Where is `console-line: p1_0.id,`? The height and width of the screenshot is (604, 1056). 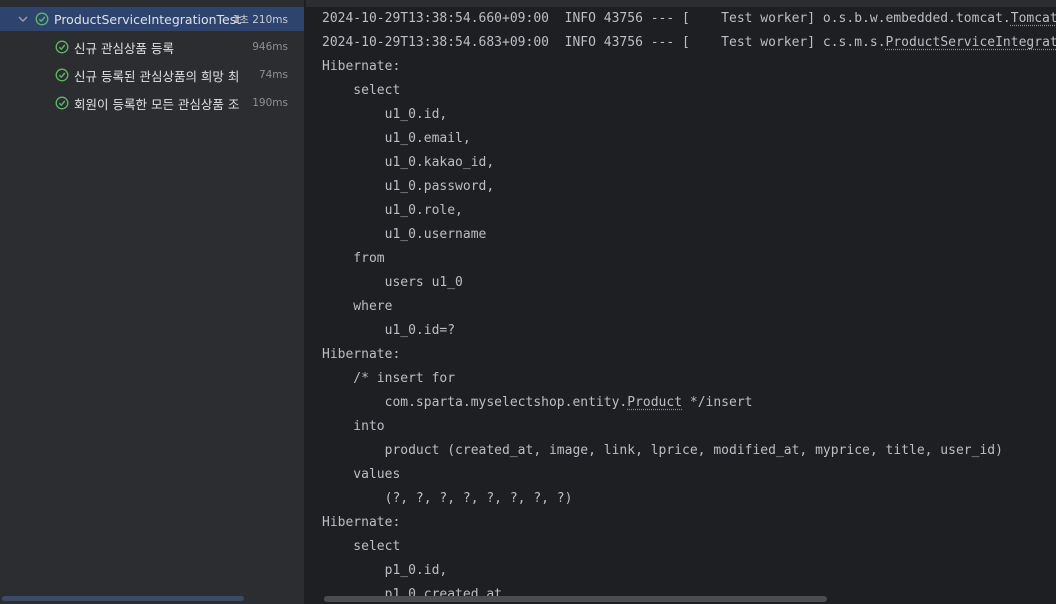 console-line: p1_0.id, is located at coordinates (689, 571).